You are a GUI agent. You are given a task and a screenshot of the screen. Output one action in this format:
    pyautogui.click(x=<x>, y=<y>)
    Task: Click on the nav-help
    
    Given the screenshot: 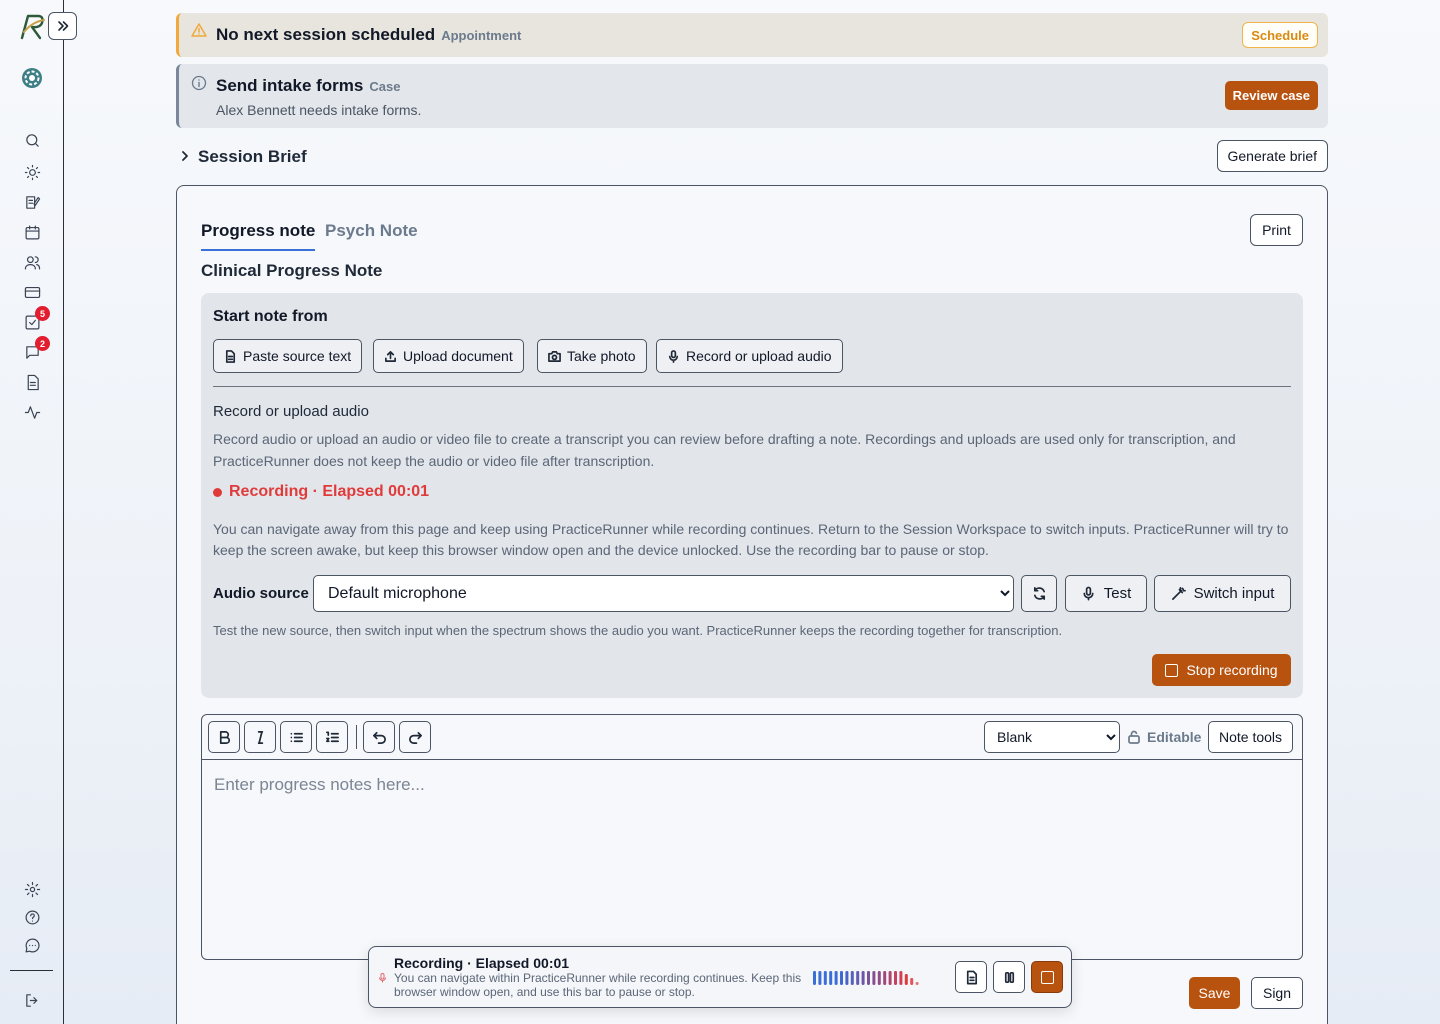 What is the action you would take?
    pyautogui.click(x=32, y=917)
    